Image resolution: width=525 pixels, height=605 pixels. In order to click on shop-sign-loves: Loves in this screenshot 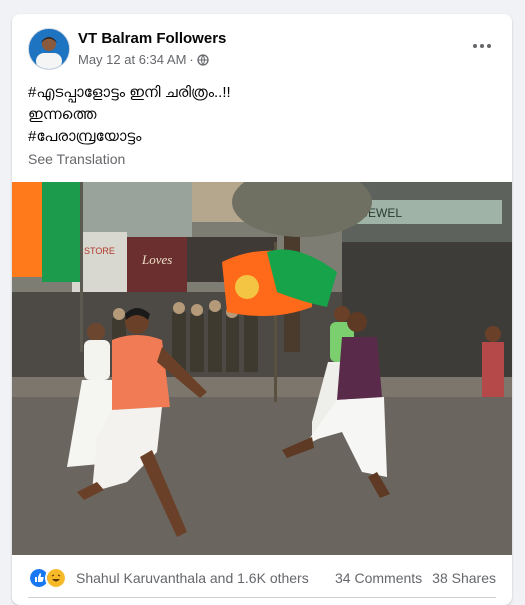, I will do `click(156, 259)`.